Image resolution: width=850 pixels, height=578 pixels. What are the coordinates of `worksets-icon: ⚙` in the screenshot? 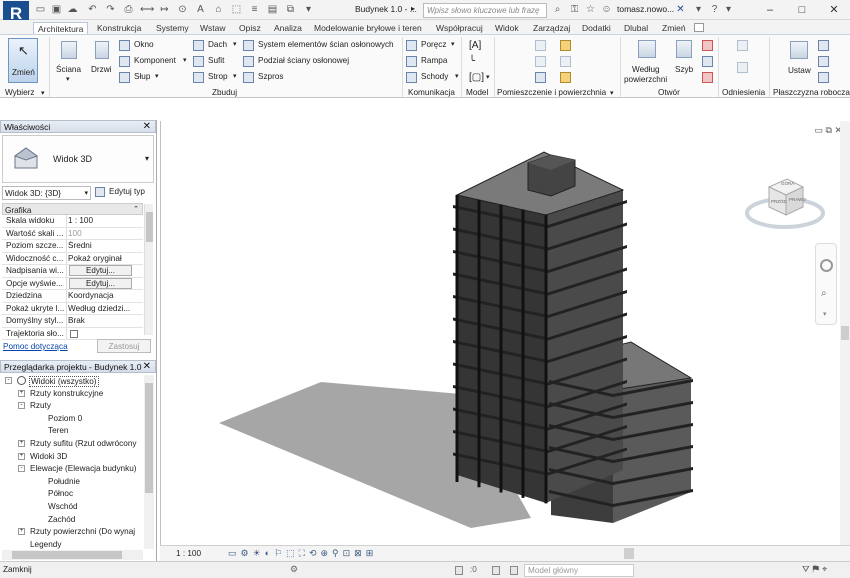 It's located at (294, 569).